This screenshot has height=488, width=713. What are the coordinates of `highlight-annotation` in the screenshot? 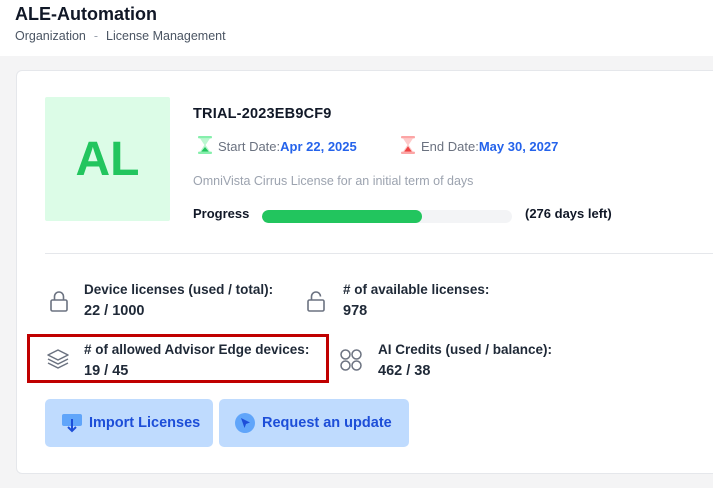 It's located at (178, 358).